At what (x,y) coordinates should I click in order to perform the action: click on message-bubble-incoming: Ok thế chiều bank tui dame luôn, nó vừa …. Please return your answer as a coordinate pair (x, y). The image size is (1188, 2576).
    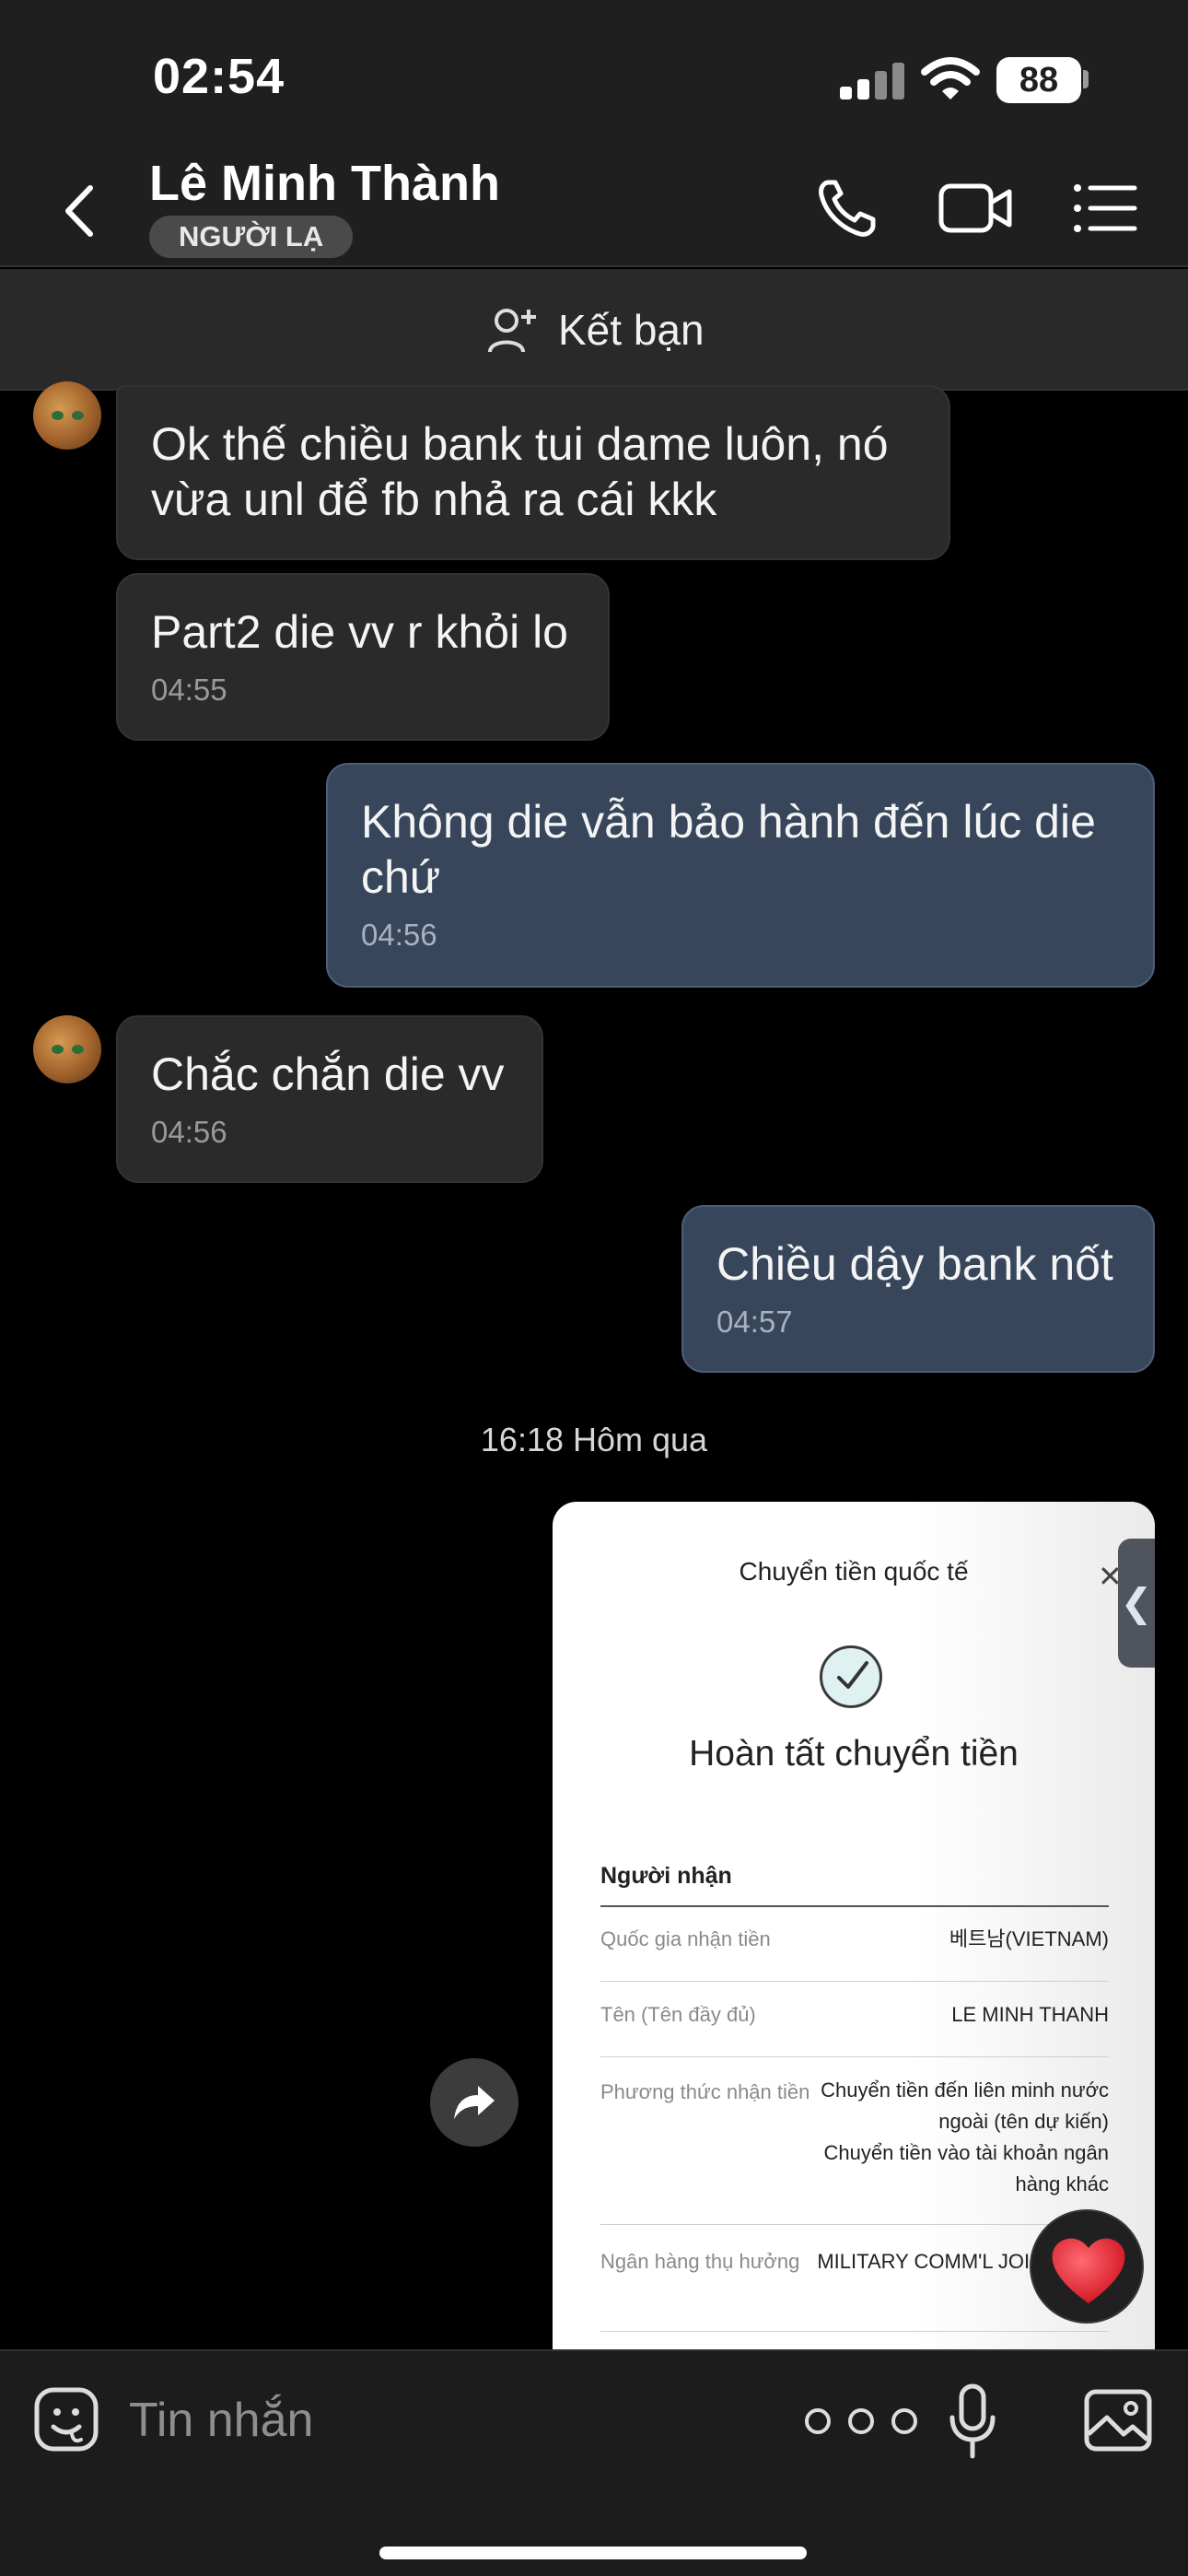
    Looking at the image, I should click on (533, 473).